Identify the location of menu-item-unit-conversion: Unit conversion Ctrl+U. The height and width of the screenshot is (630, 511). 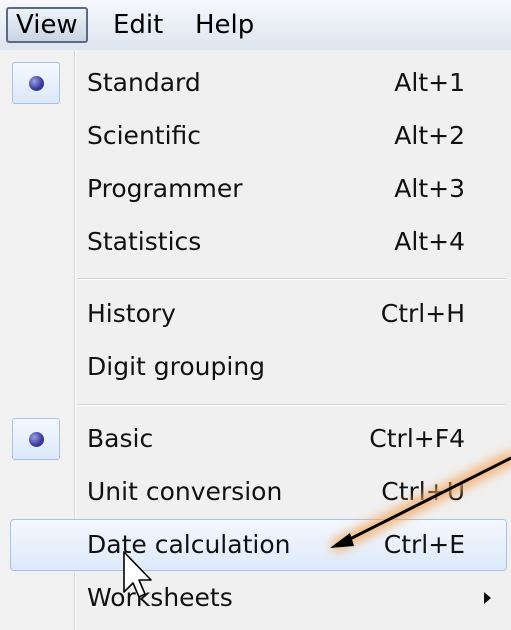
(255, 492).